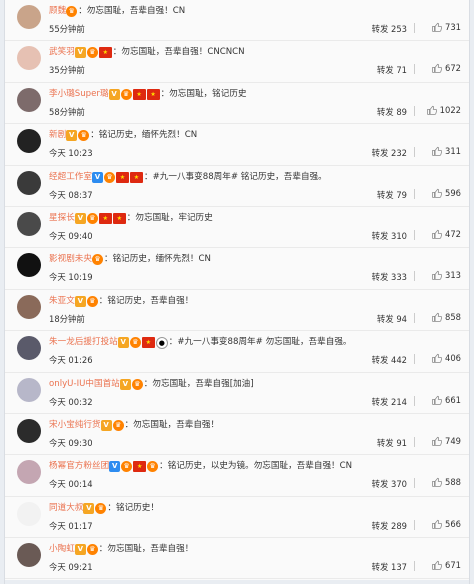 This screenshot has height=584, width=474. Describe the element at coordinates (67, 319) in the screenshot. I see `post-time: 18分钟前` at that location.